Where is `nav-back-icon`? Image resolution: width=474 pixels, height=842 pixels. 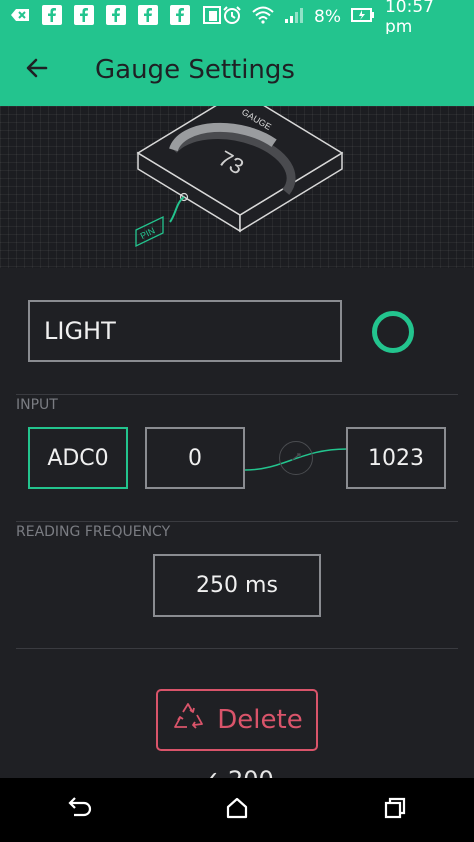 nav-back-icon is located at coordinates (79, 810).